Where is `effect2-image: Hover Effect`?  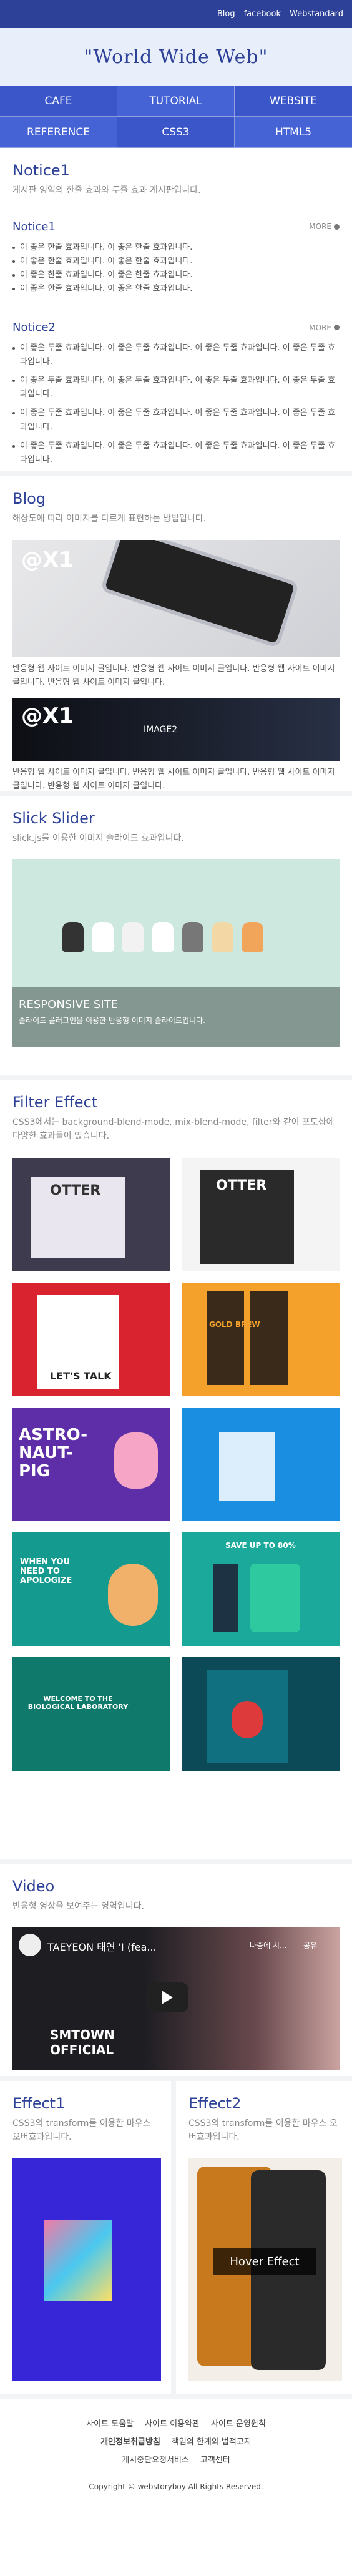 effect2-image: Hover Effect is located at coordinates (265, 2270).